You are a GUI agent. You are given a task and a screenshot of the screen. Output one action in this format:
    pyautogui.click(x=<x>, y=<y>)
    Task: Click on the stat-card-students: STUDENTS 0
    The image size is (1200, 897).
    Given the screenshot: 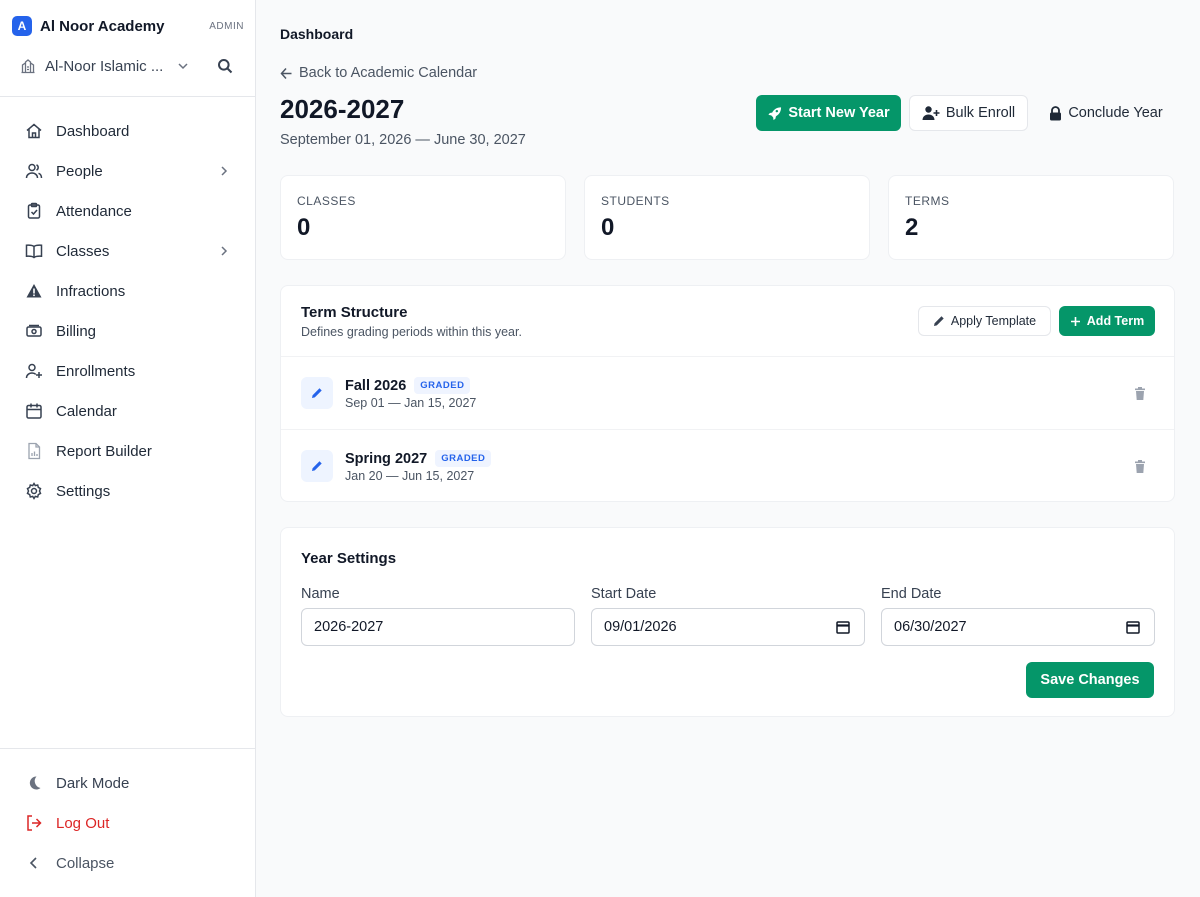 What is the action you would take?
    pyautogui.click(x=727, y=217)
    